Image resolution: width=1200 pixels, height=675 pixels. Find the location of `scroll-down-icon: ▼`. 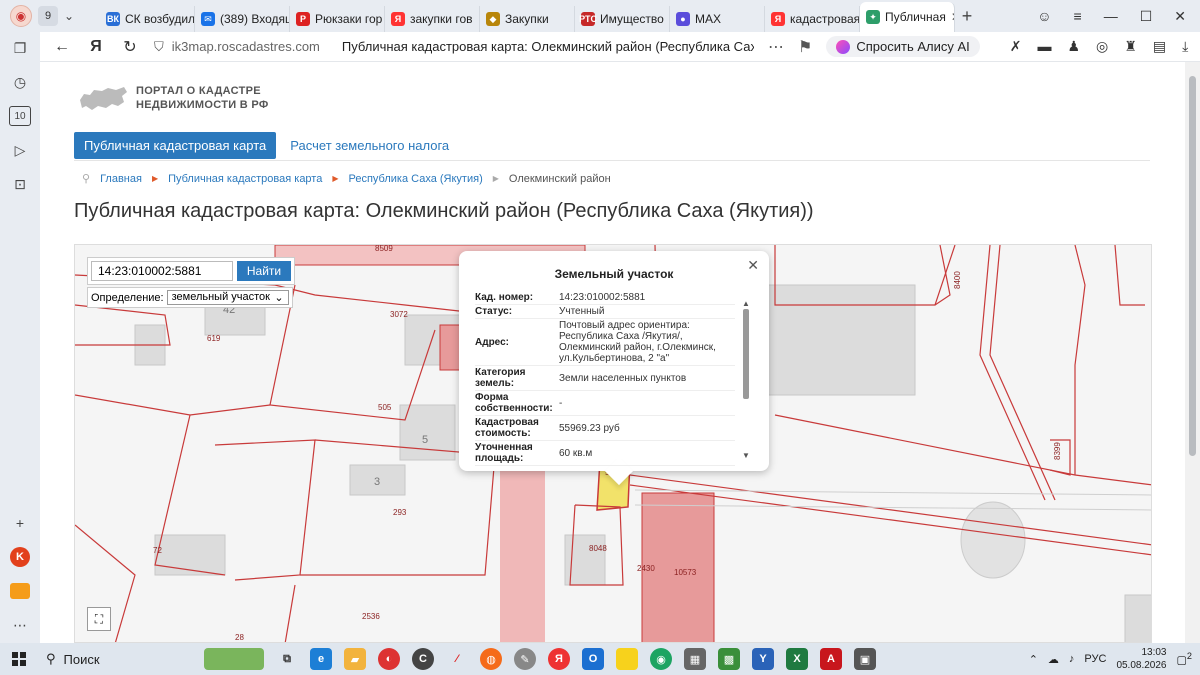

scroll-down-icon: ▼ is located at coordinates (746, 455).